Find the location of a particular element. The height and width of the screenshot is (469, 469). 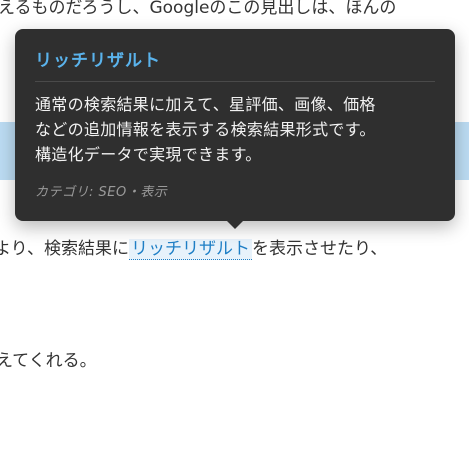

tooltip-definition-line: 通常の検索結果に加えて、星評価、画像、価格 is located at coordinates (205, 104).